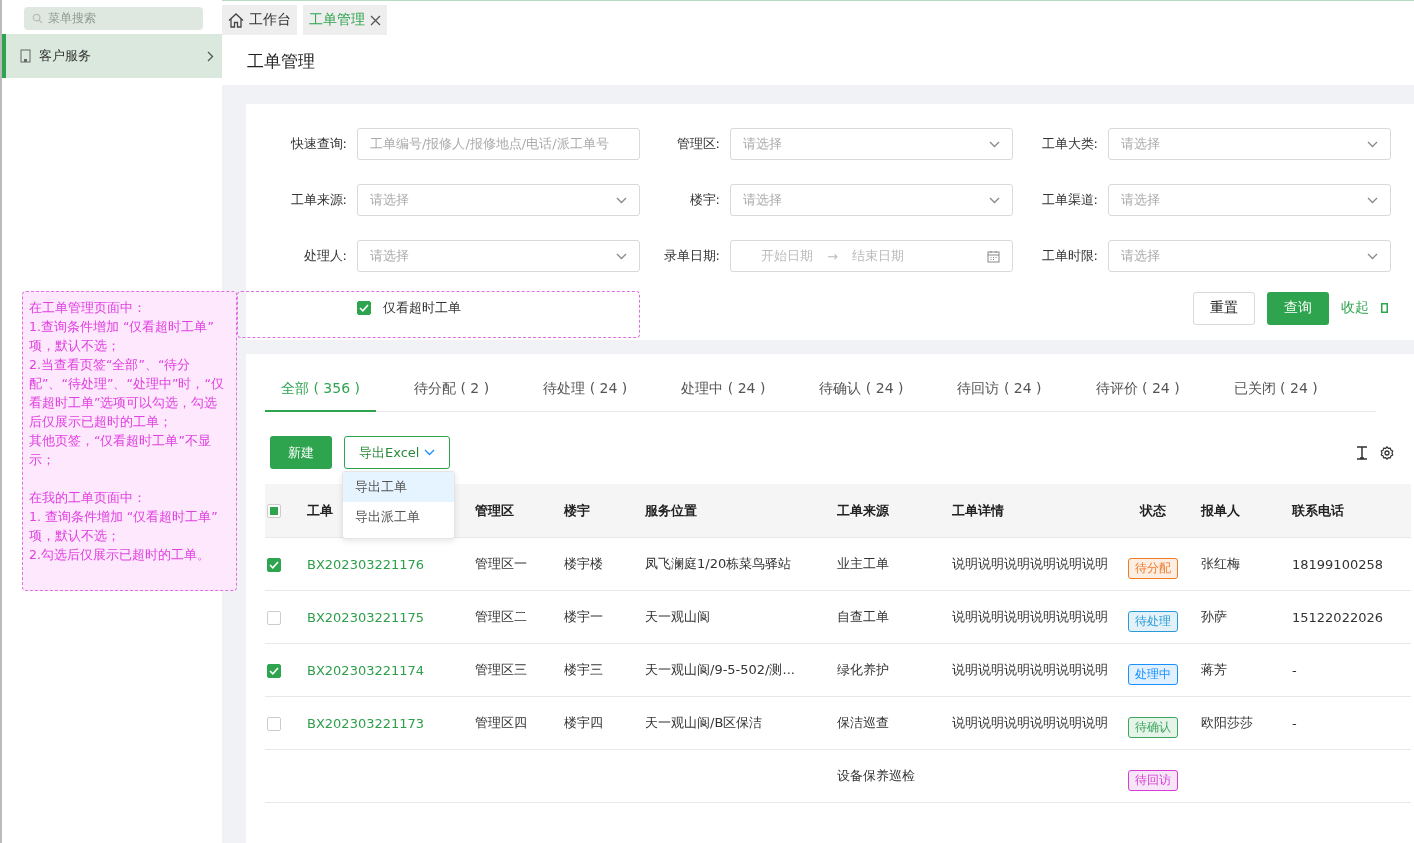  I want to click on order-id-link: BX202303221175, so click(366, 617).